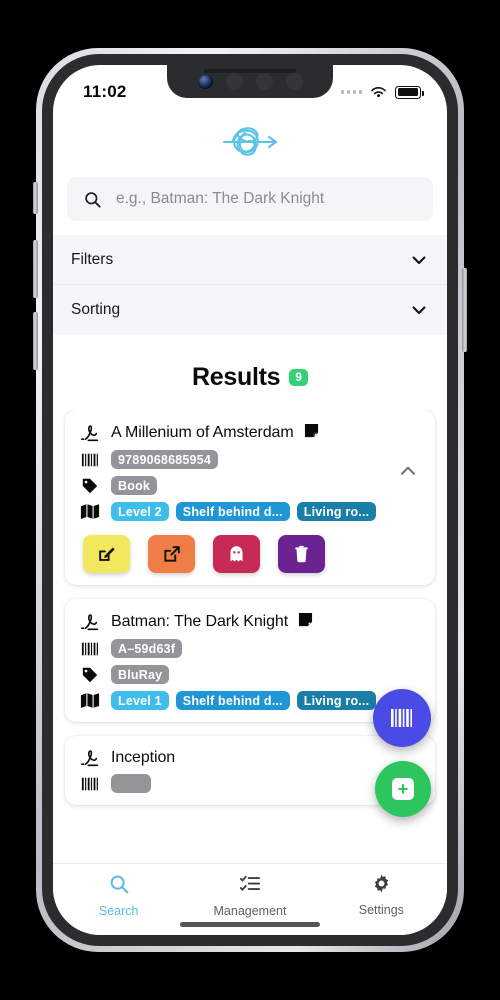 The image size is (500, 1000). I want to click on search-placeholder: e.g., Batman: The Dark Knight, so click(220, 198).